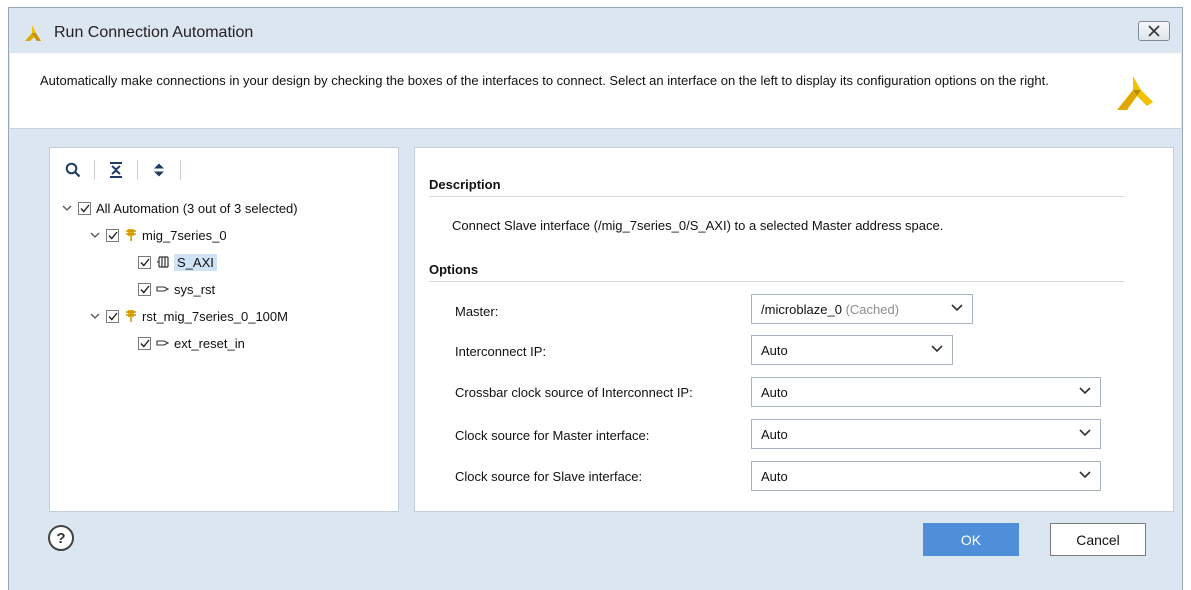 The height and width of the screenshot is (590, 1191). What do you see at coordinates (1098, 539) in the screenshot?
I see `cancel-button: Cancel` at bounding box center [1098, 539].